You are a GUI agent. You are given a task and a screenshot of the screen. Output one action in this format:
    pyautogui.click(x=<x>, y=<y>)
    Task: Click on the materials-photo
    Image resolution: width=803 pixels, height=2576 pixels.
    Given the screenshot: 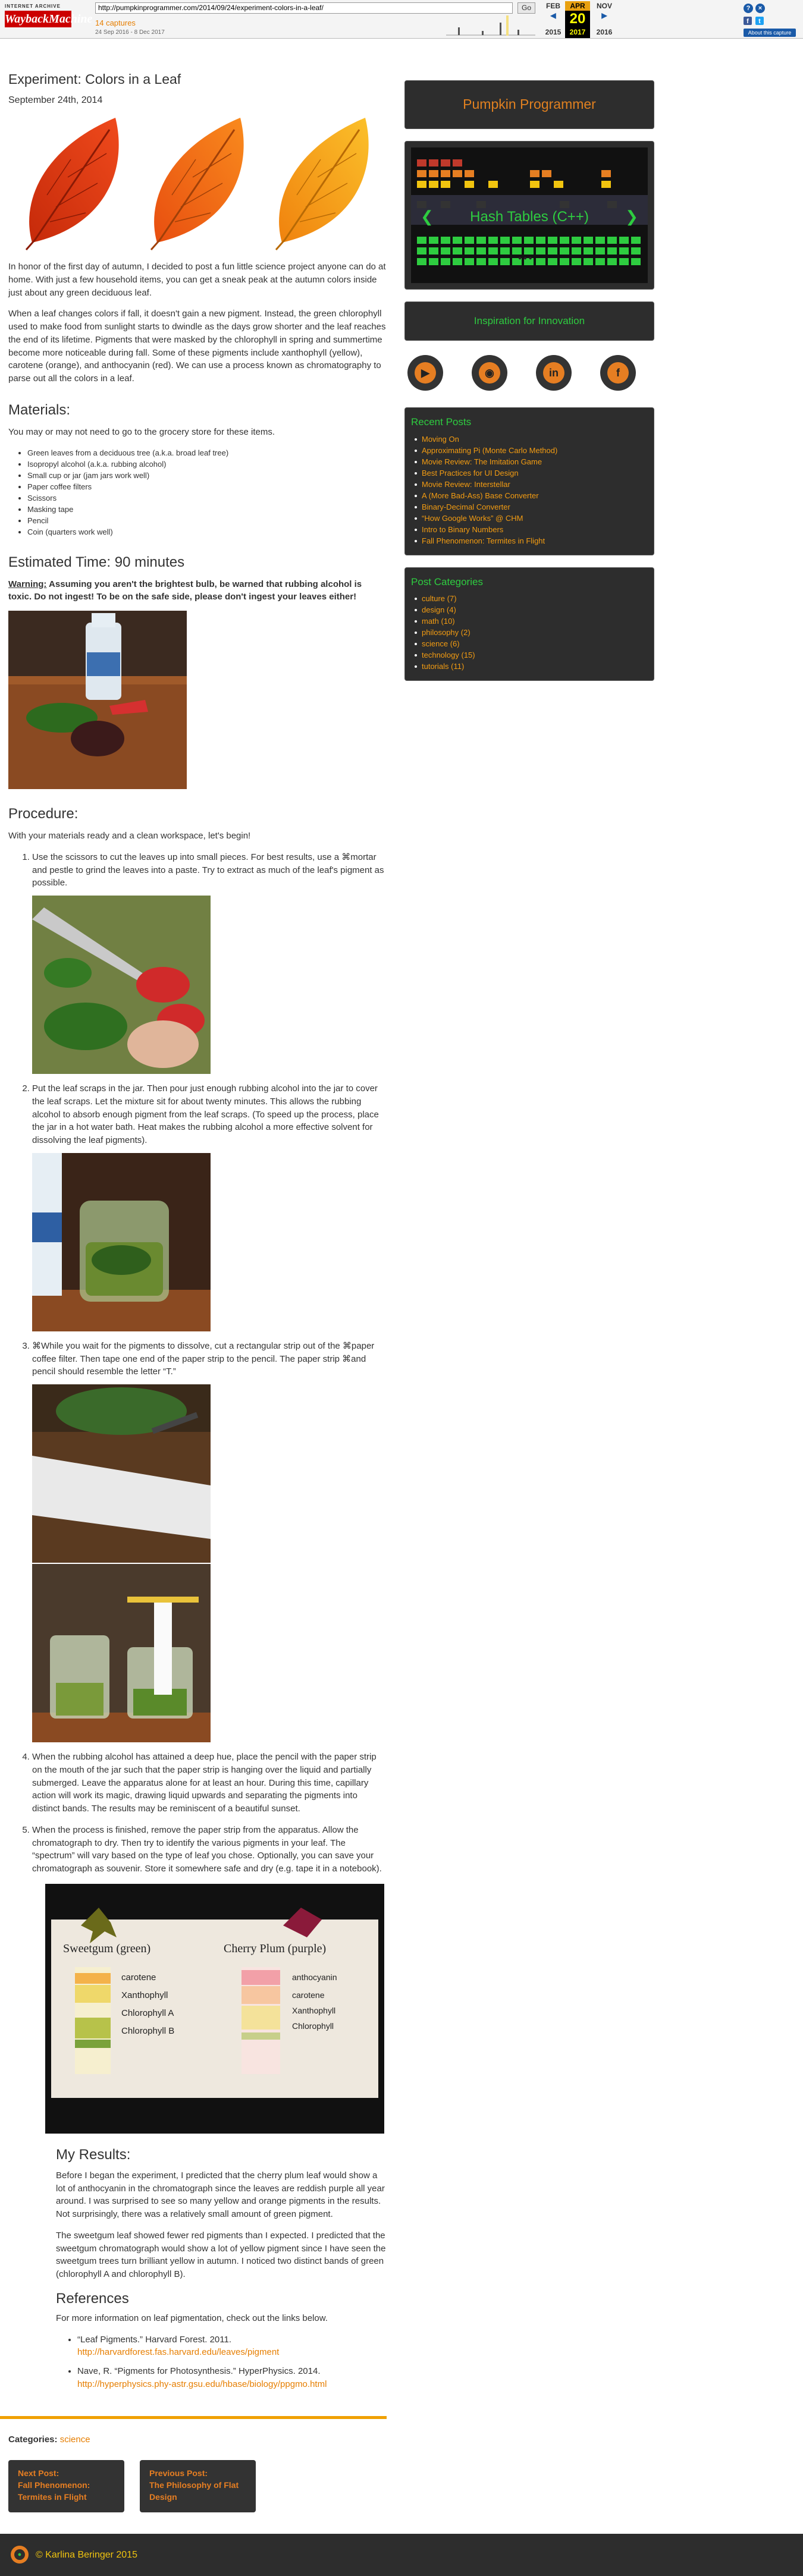 What is the action you would take?
    pyautogui.click(x=98, y=700)
    